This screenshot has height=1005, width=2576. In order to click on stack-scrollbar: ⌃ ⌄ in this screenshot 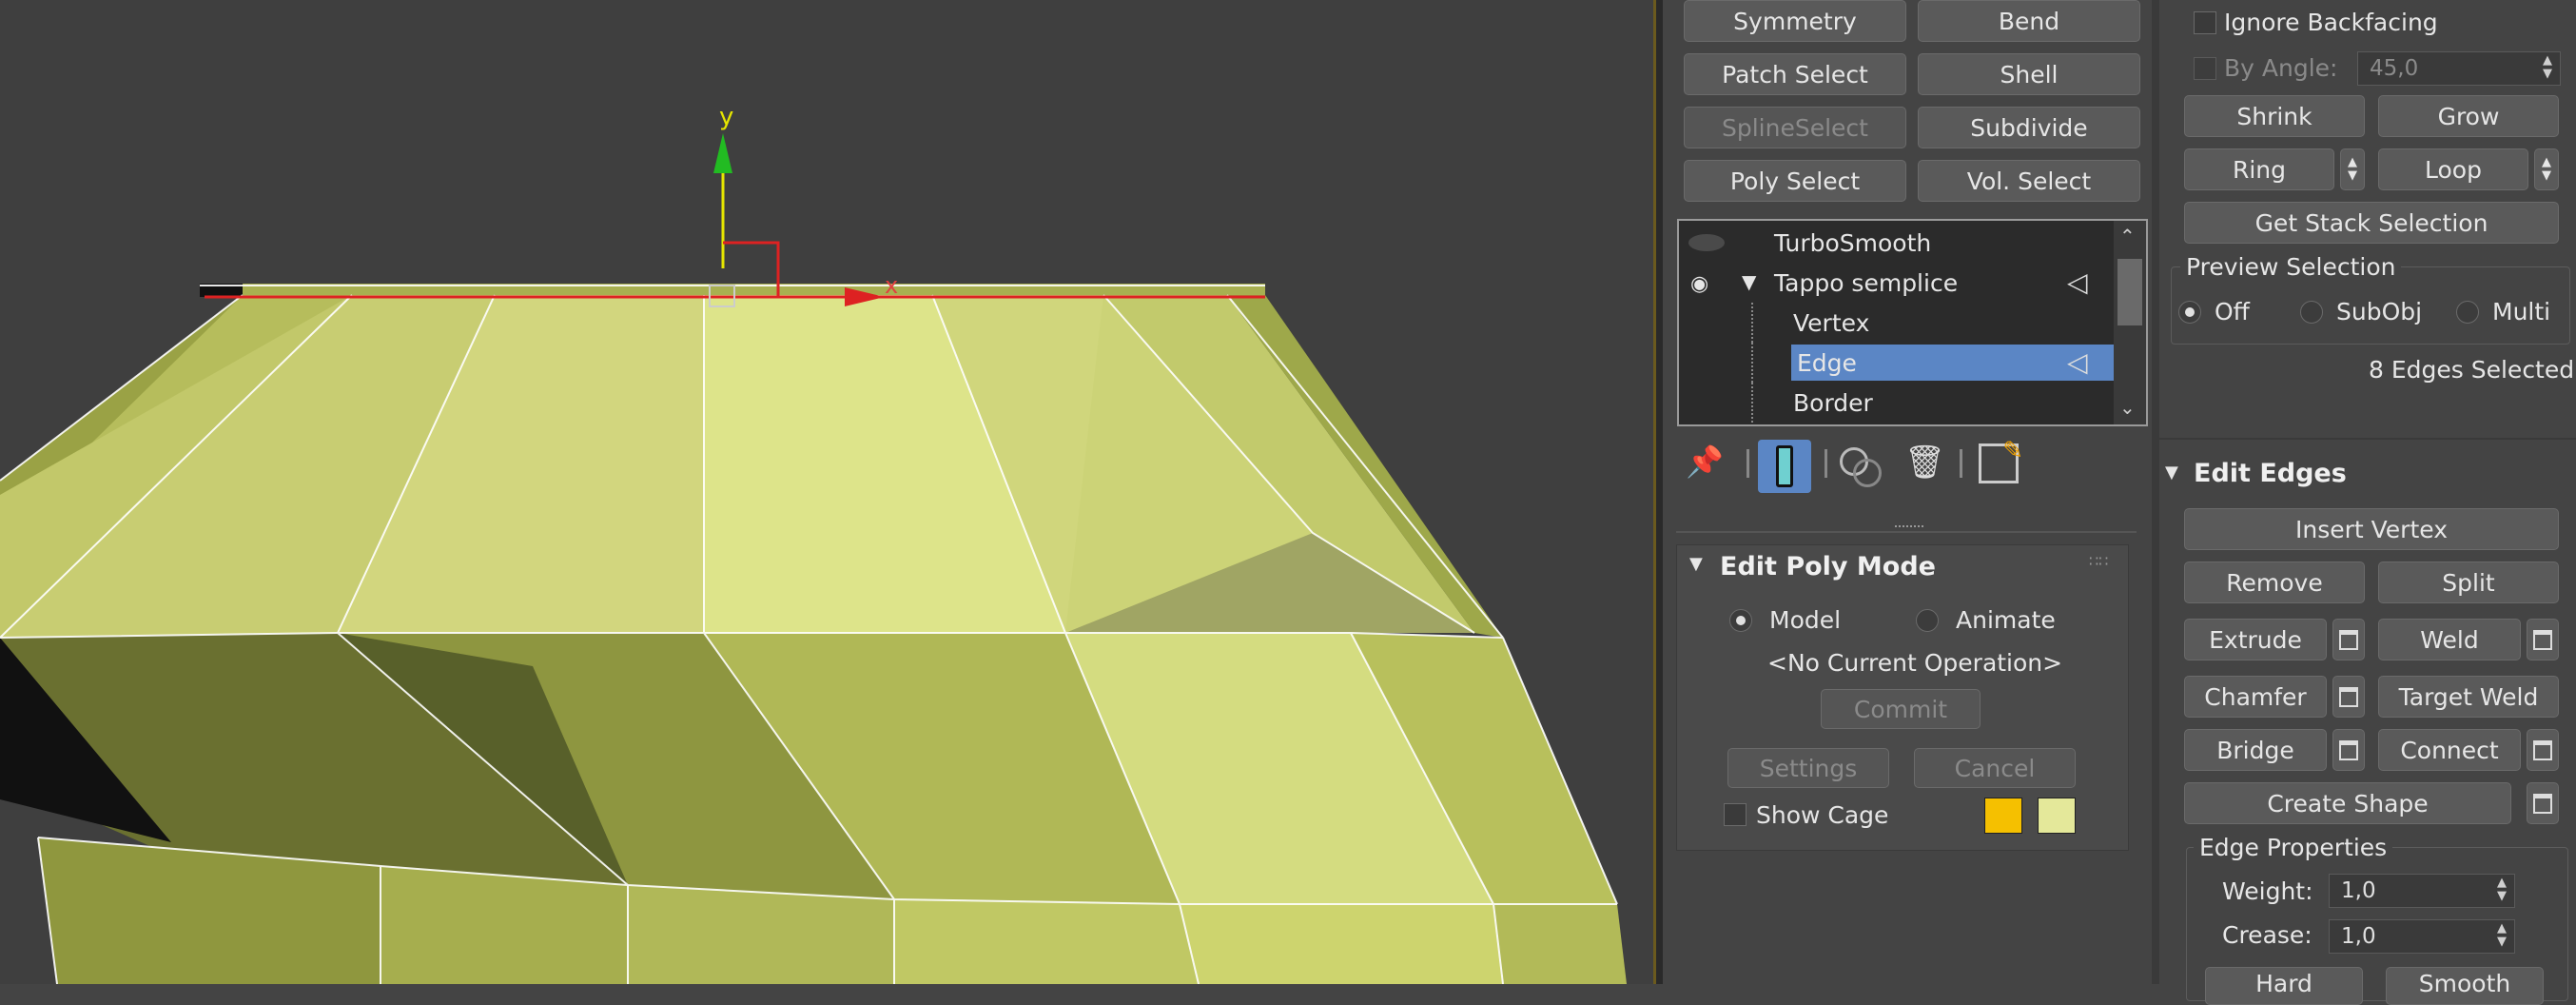, I will do `click(2130, 322)`.